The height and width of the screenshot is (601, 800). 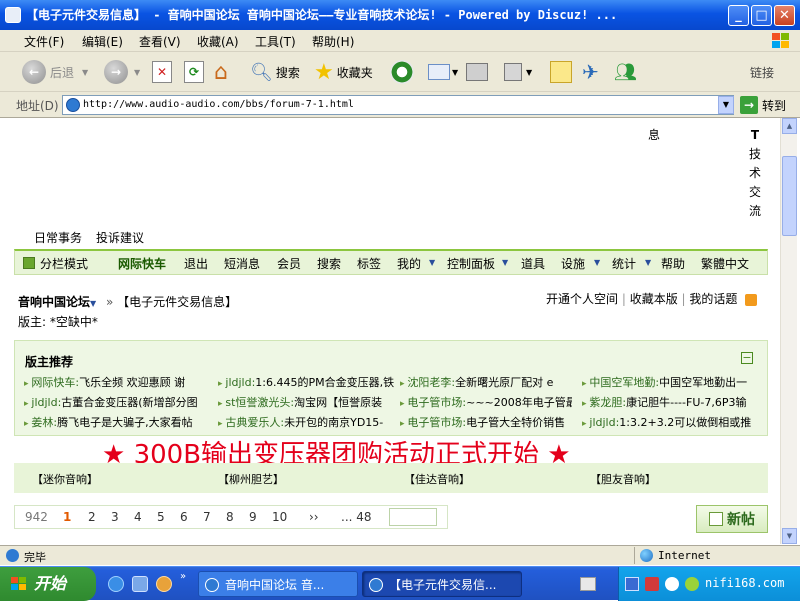 I want to click on security-shield-icon, so click(x=652, y=584).